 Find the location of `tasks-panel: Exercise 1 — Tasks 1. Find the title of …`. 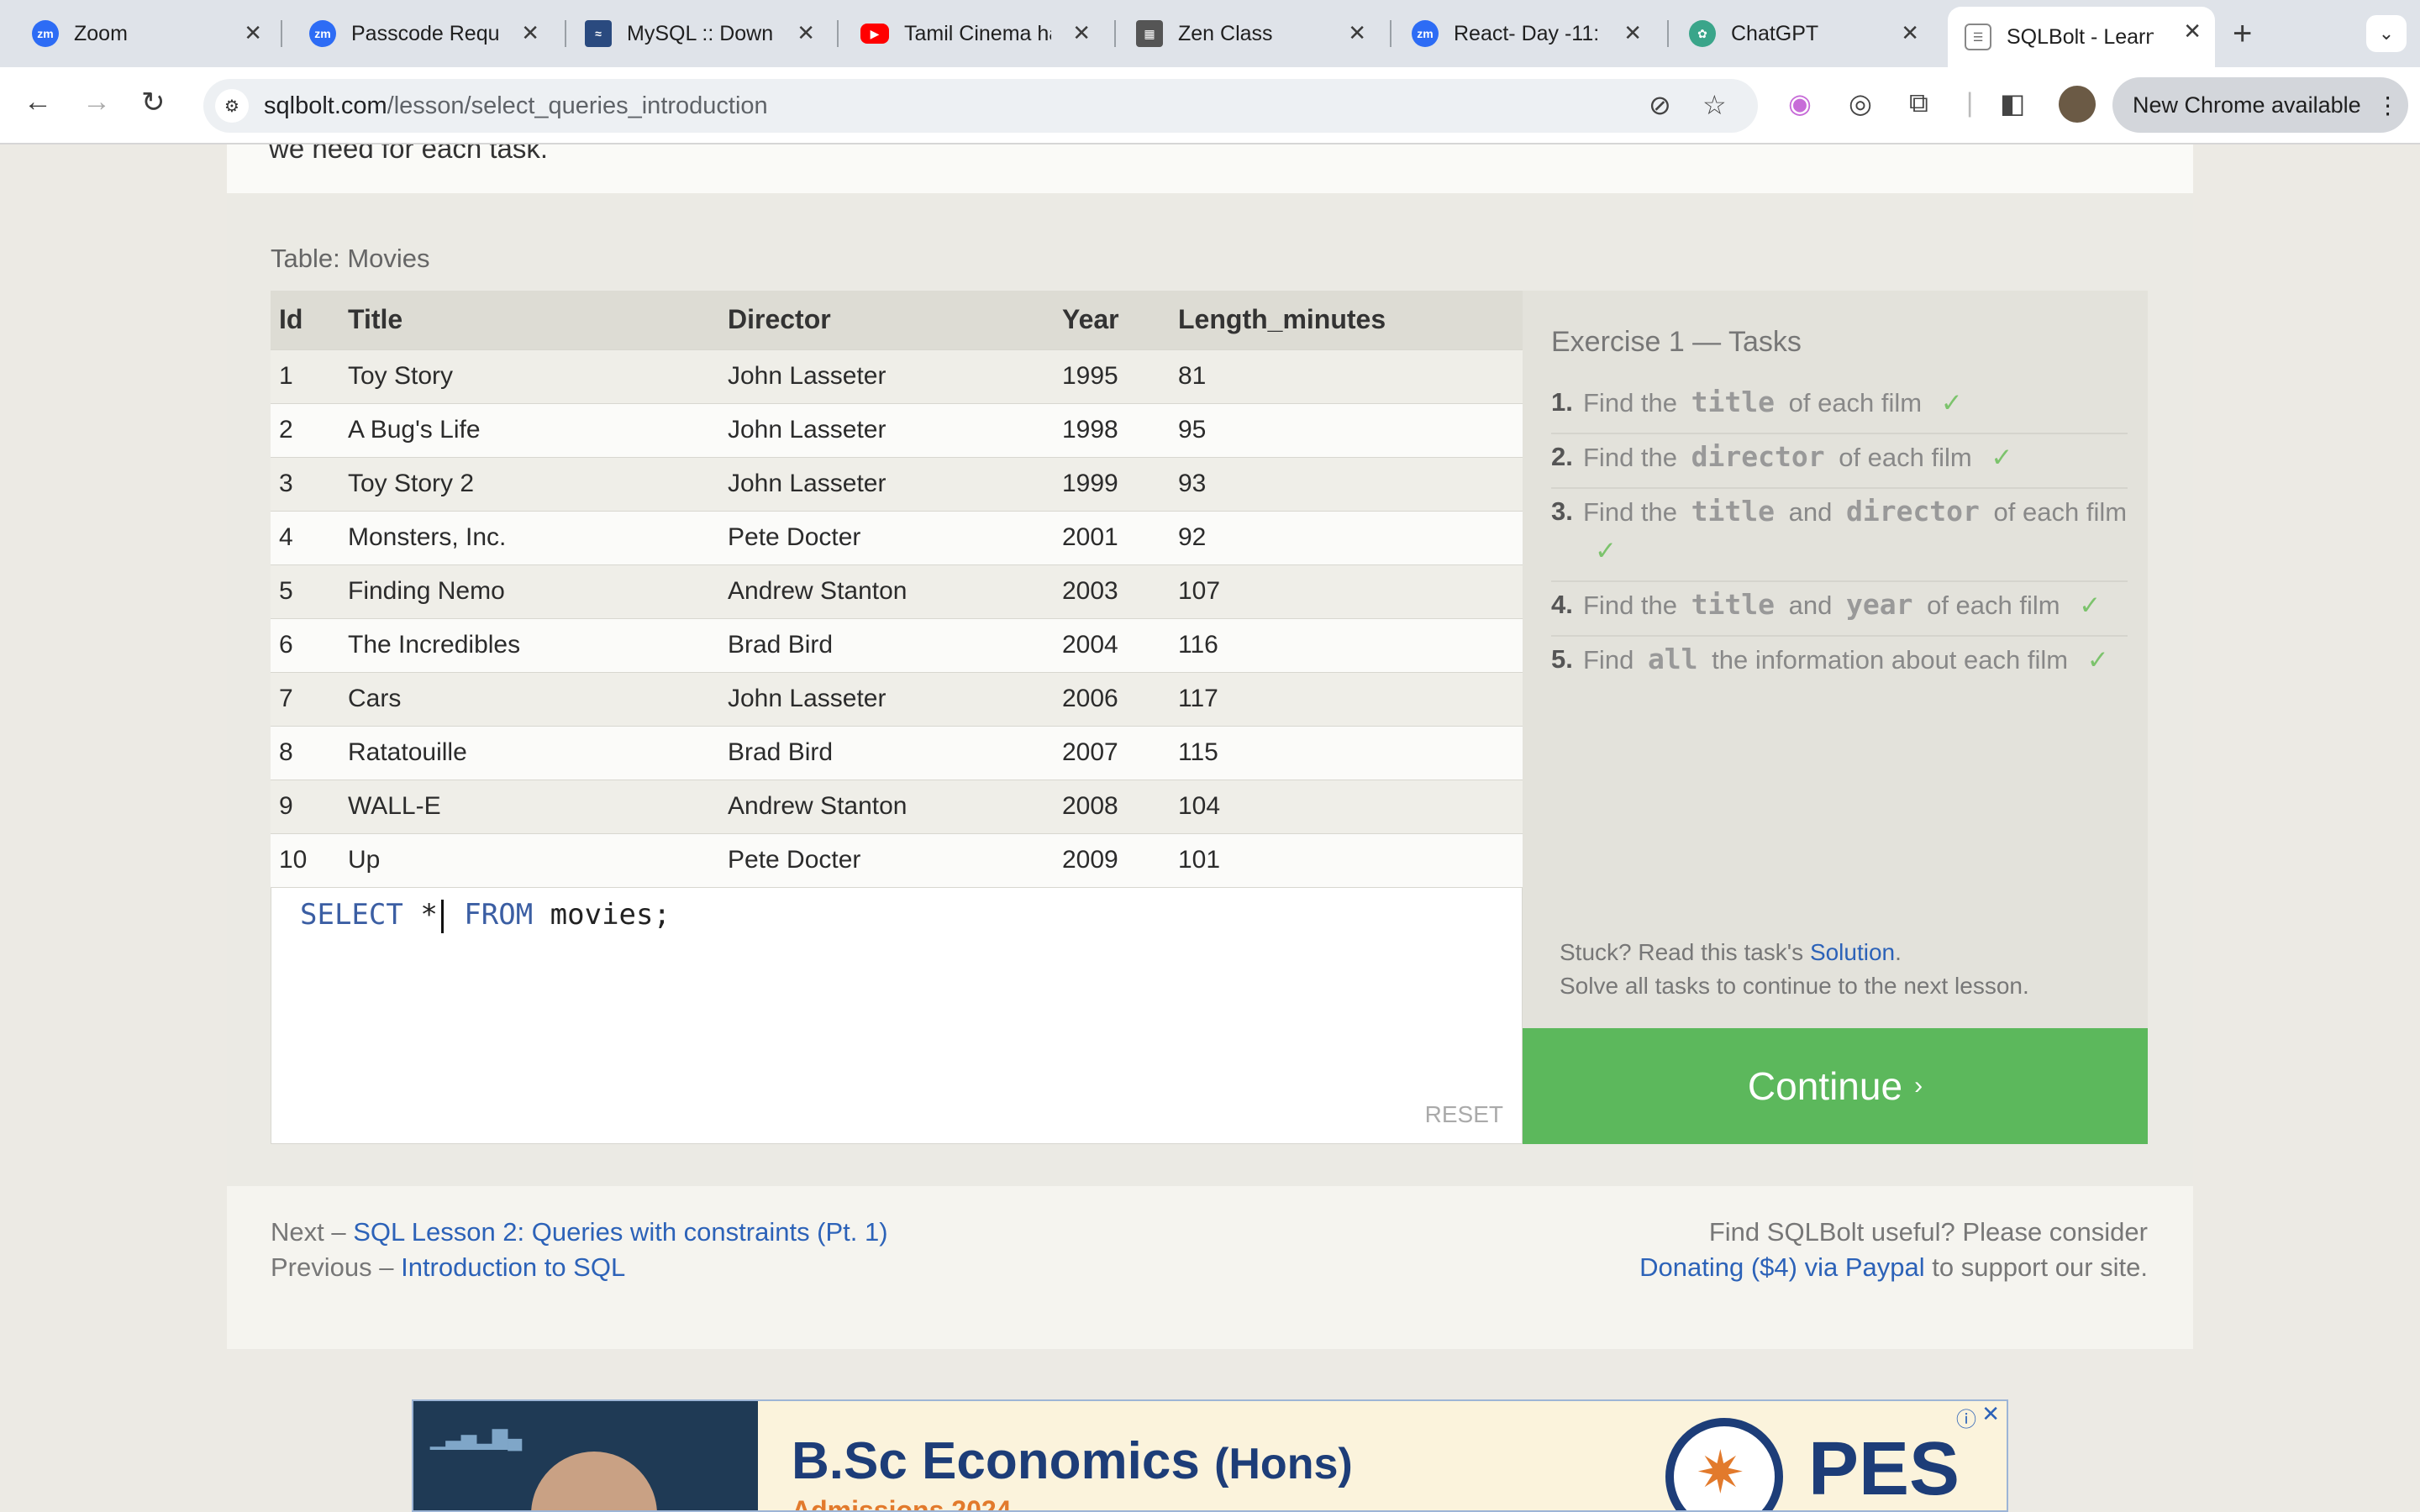

tasks-panel: Exercise 1 — Tasks 1. Find the title of … is located at coordinates (1835, 659).